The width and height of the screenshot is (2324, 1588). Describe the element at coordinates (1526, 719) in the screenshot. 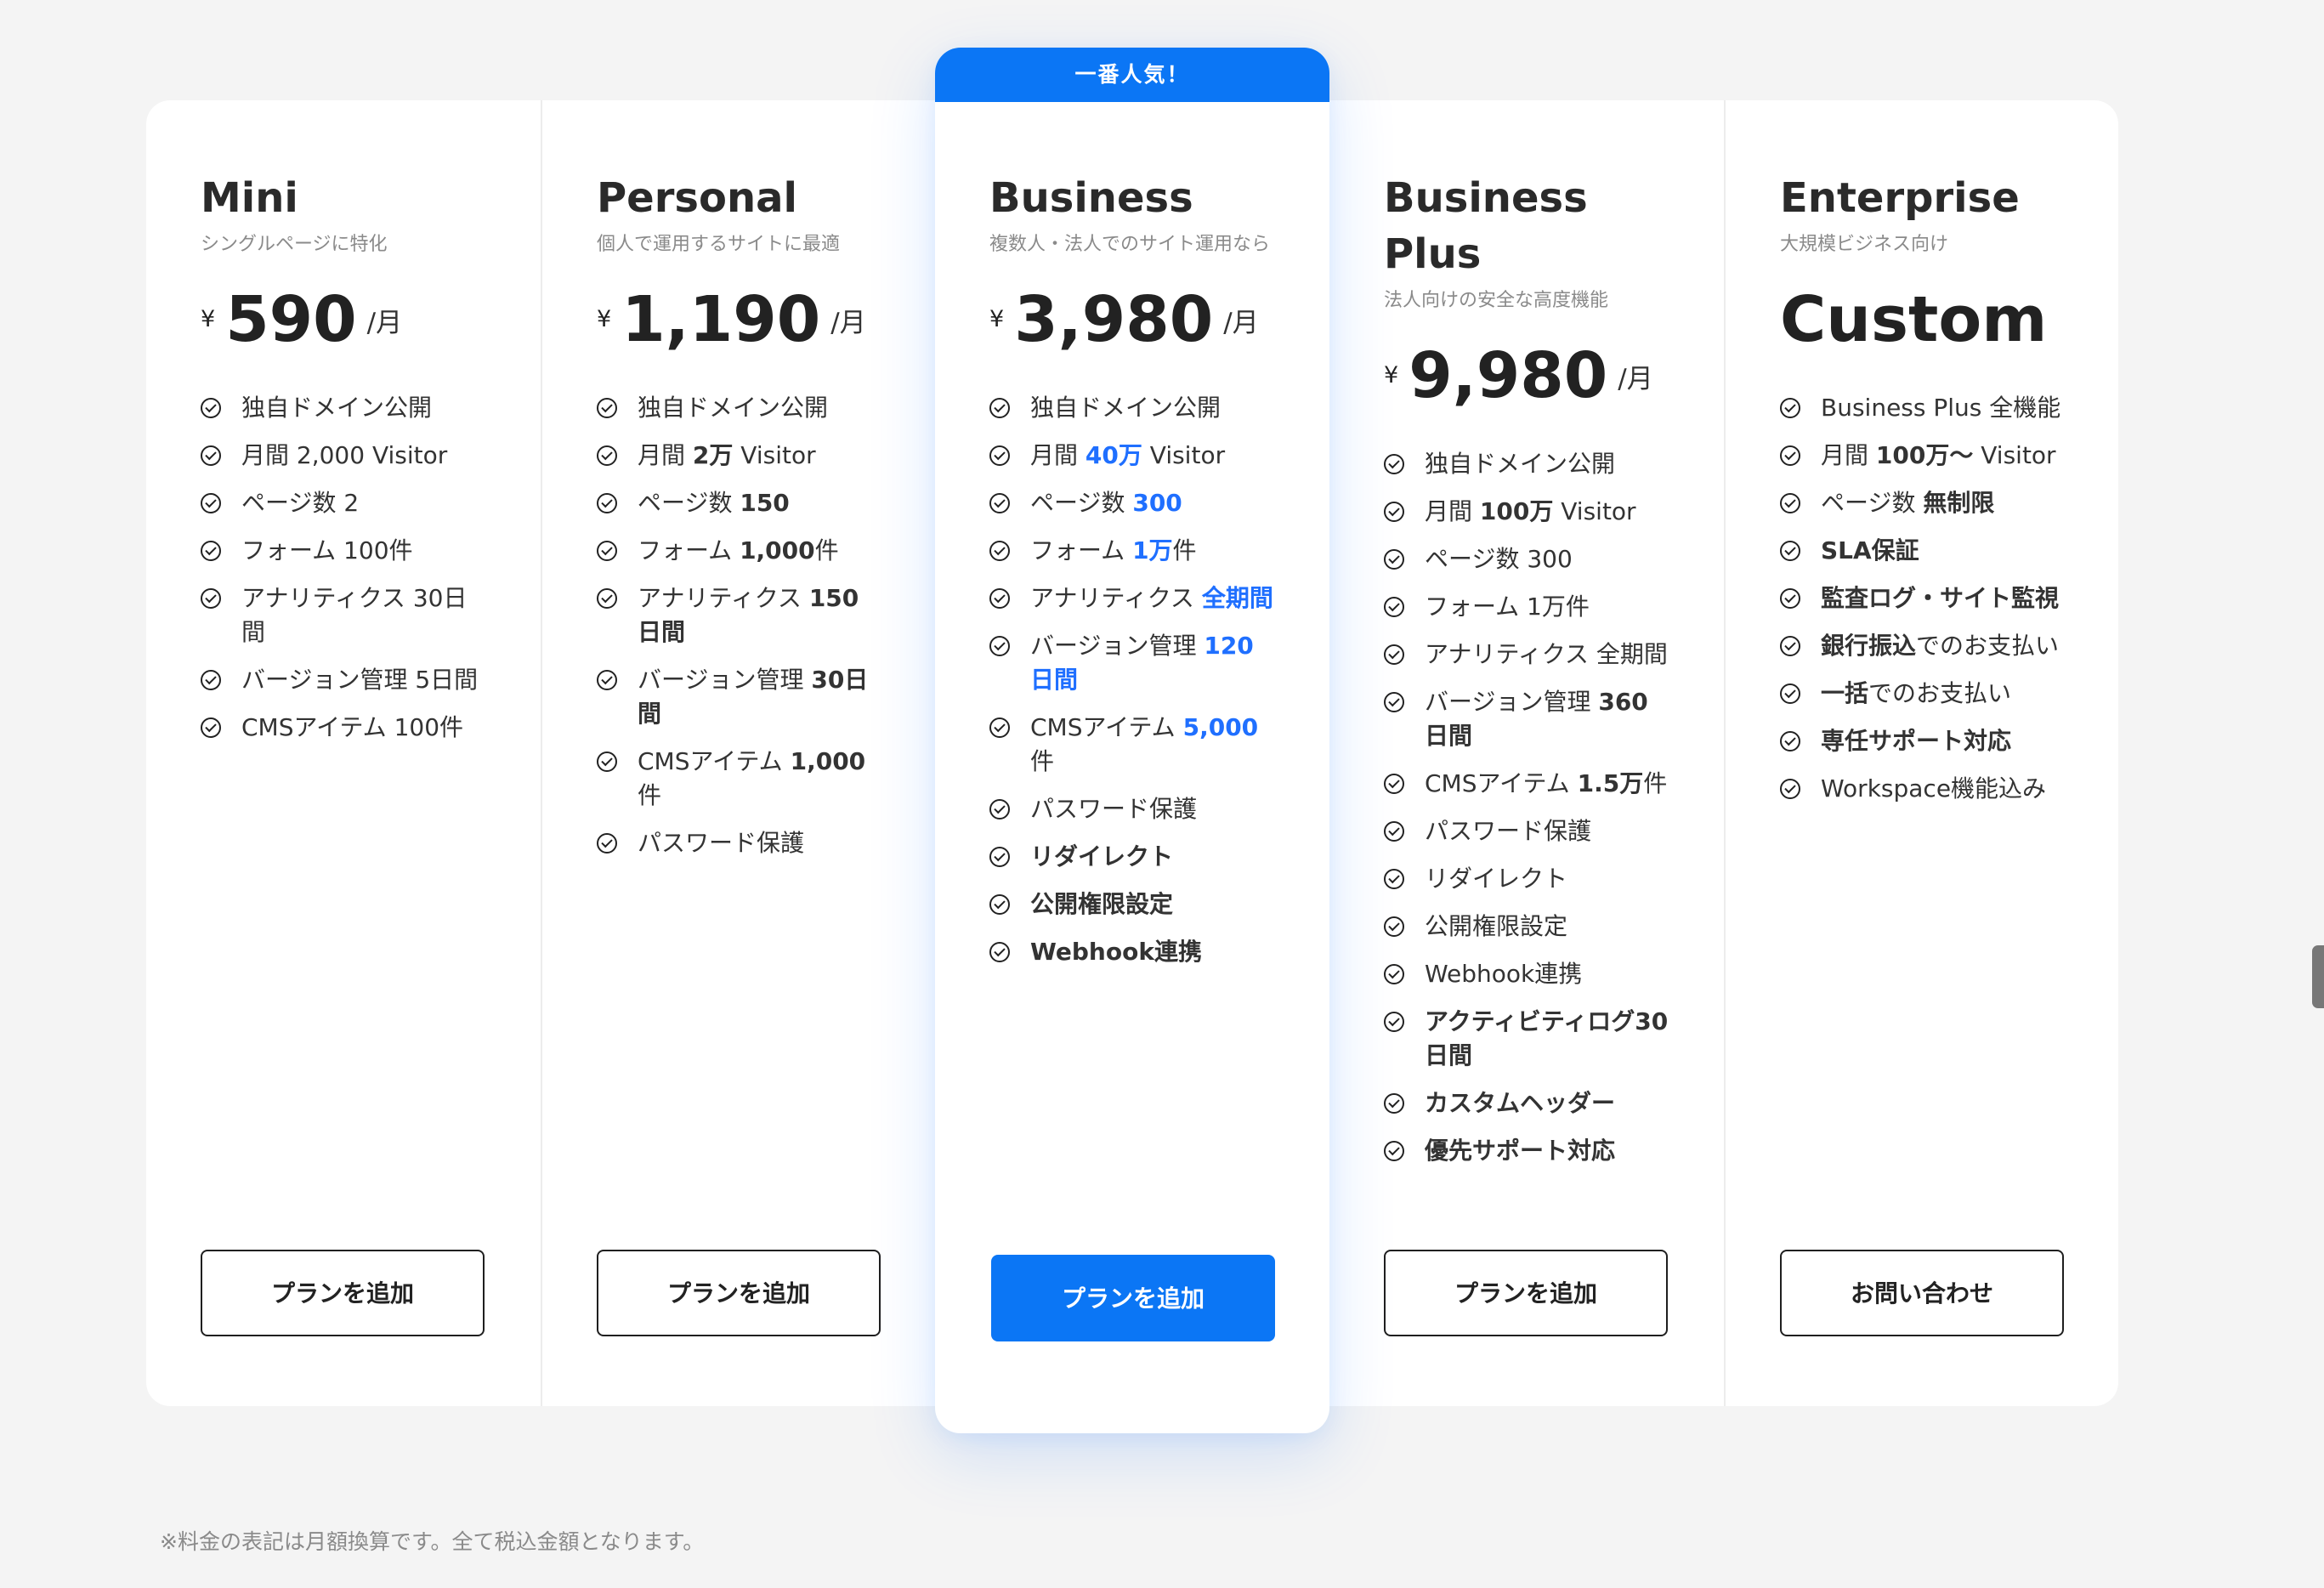

I see `feature-item: バージョン管理 360日間` at that location.